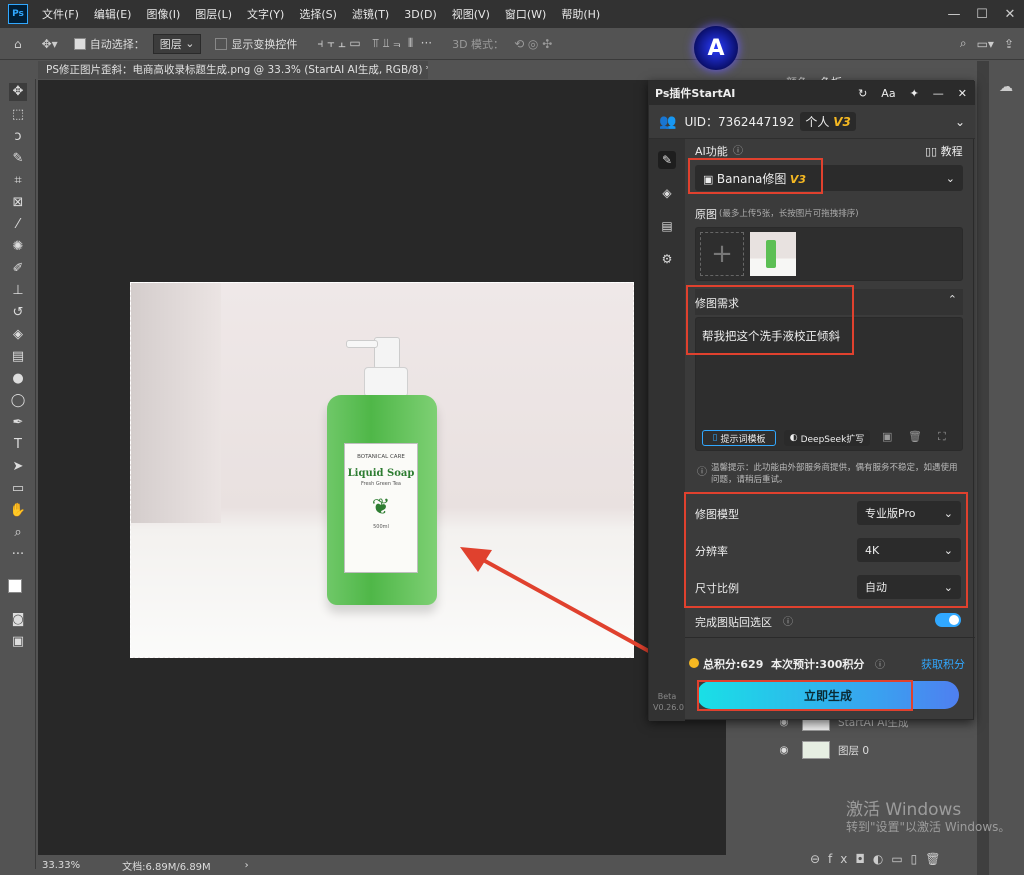  What do you see at coordinates (420, 14) in the screenshot?
I see `menu-3d: 3D(D)` at bounding box center [420, 14].